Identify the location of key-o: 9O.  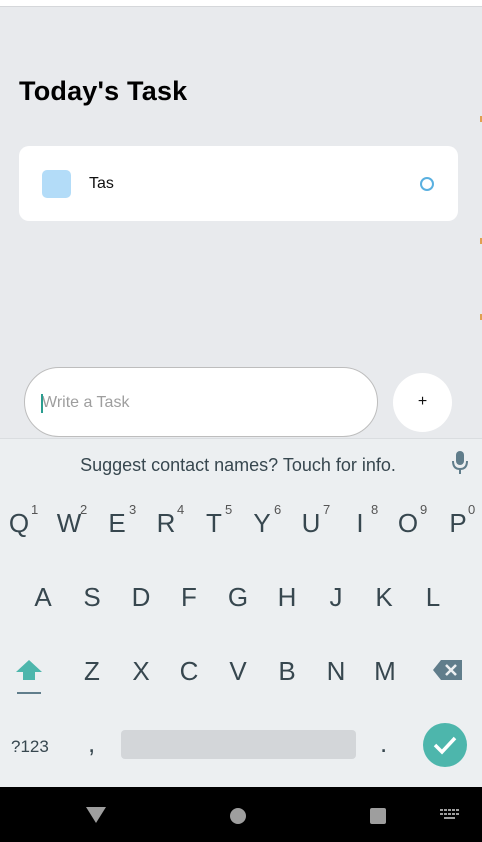
(411, 520).